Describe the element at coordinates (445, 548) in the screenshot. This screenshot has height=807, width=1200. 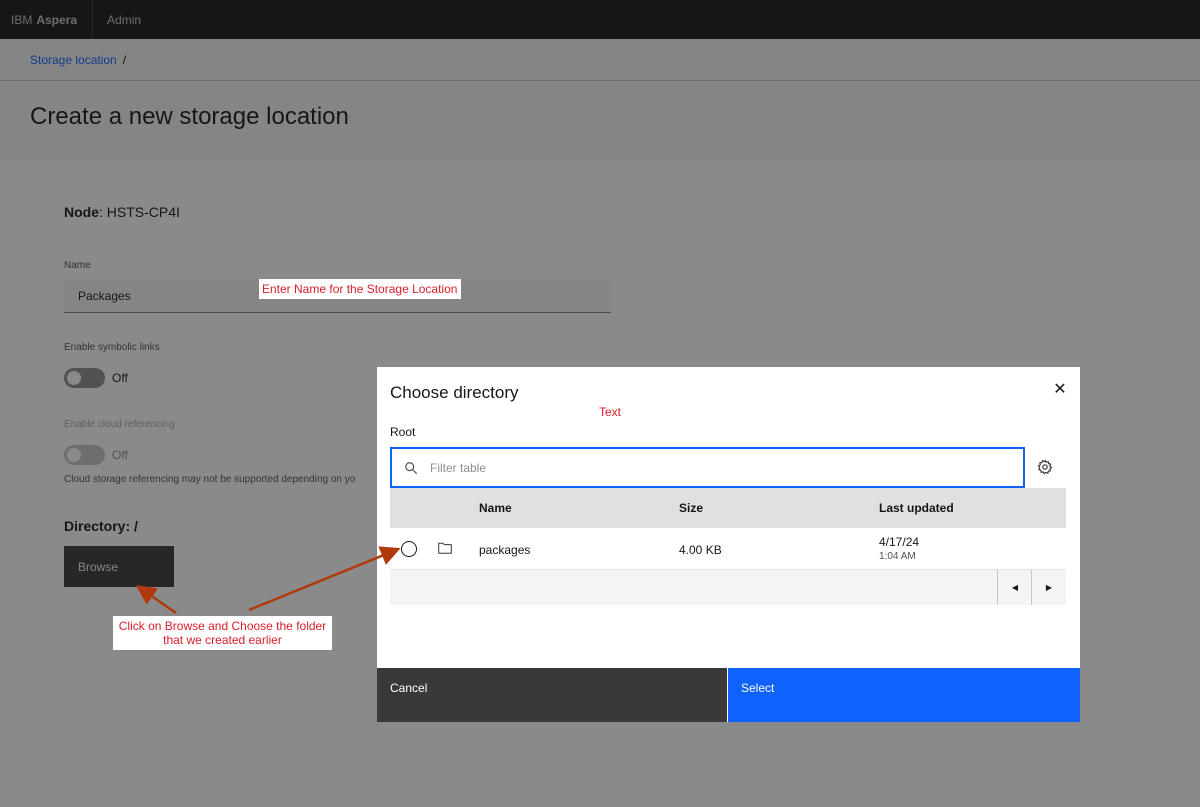
I see `folder-icon` at that location.